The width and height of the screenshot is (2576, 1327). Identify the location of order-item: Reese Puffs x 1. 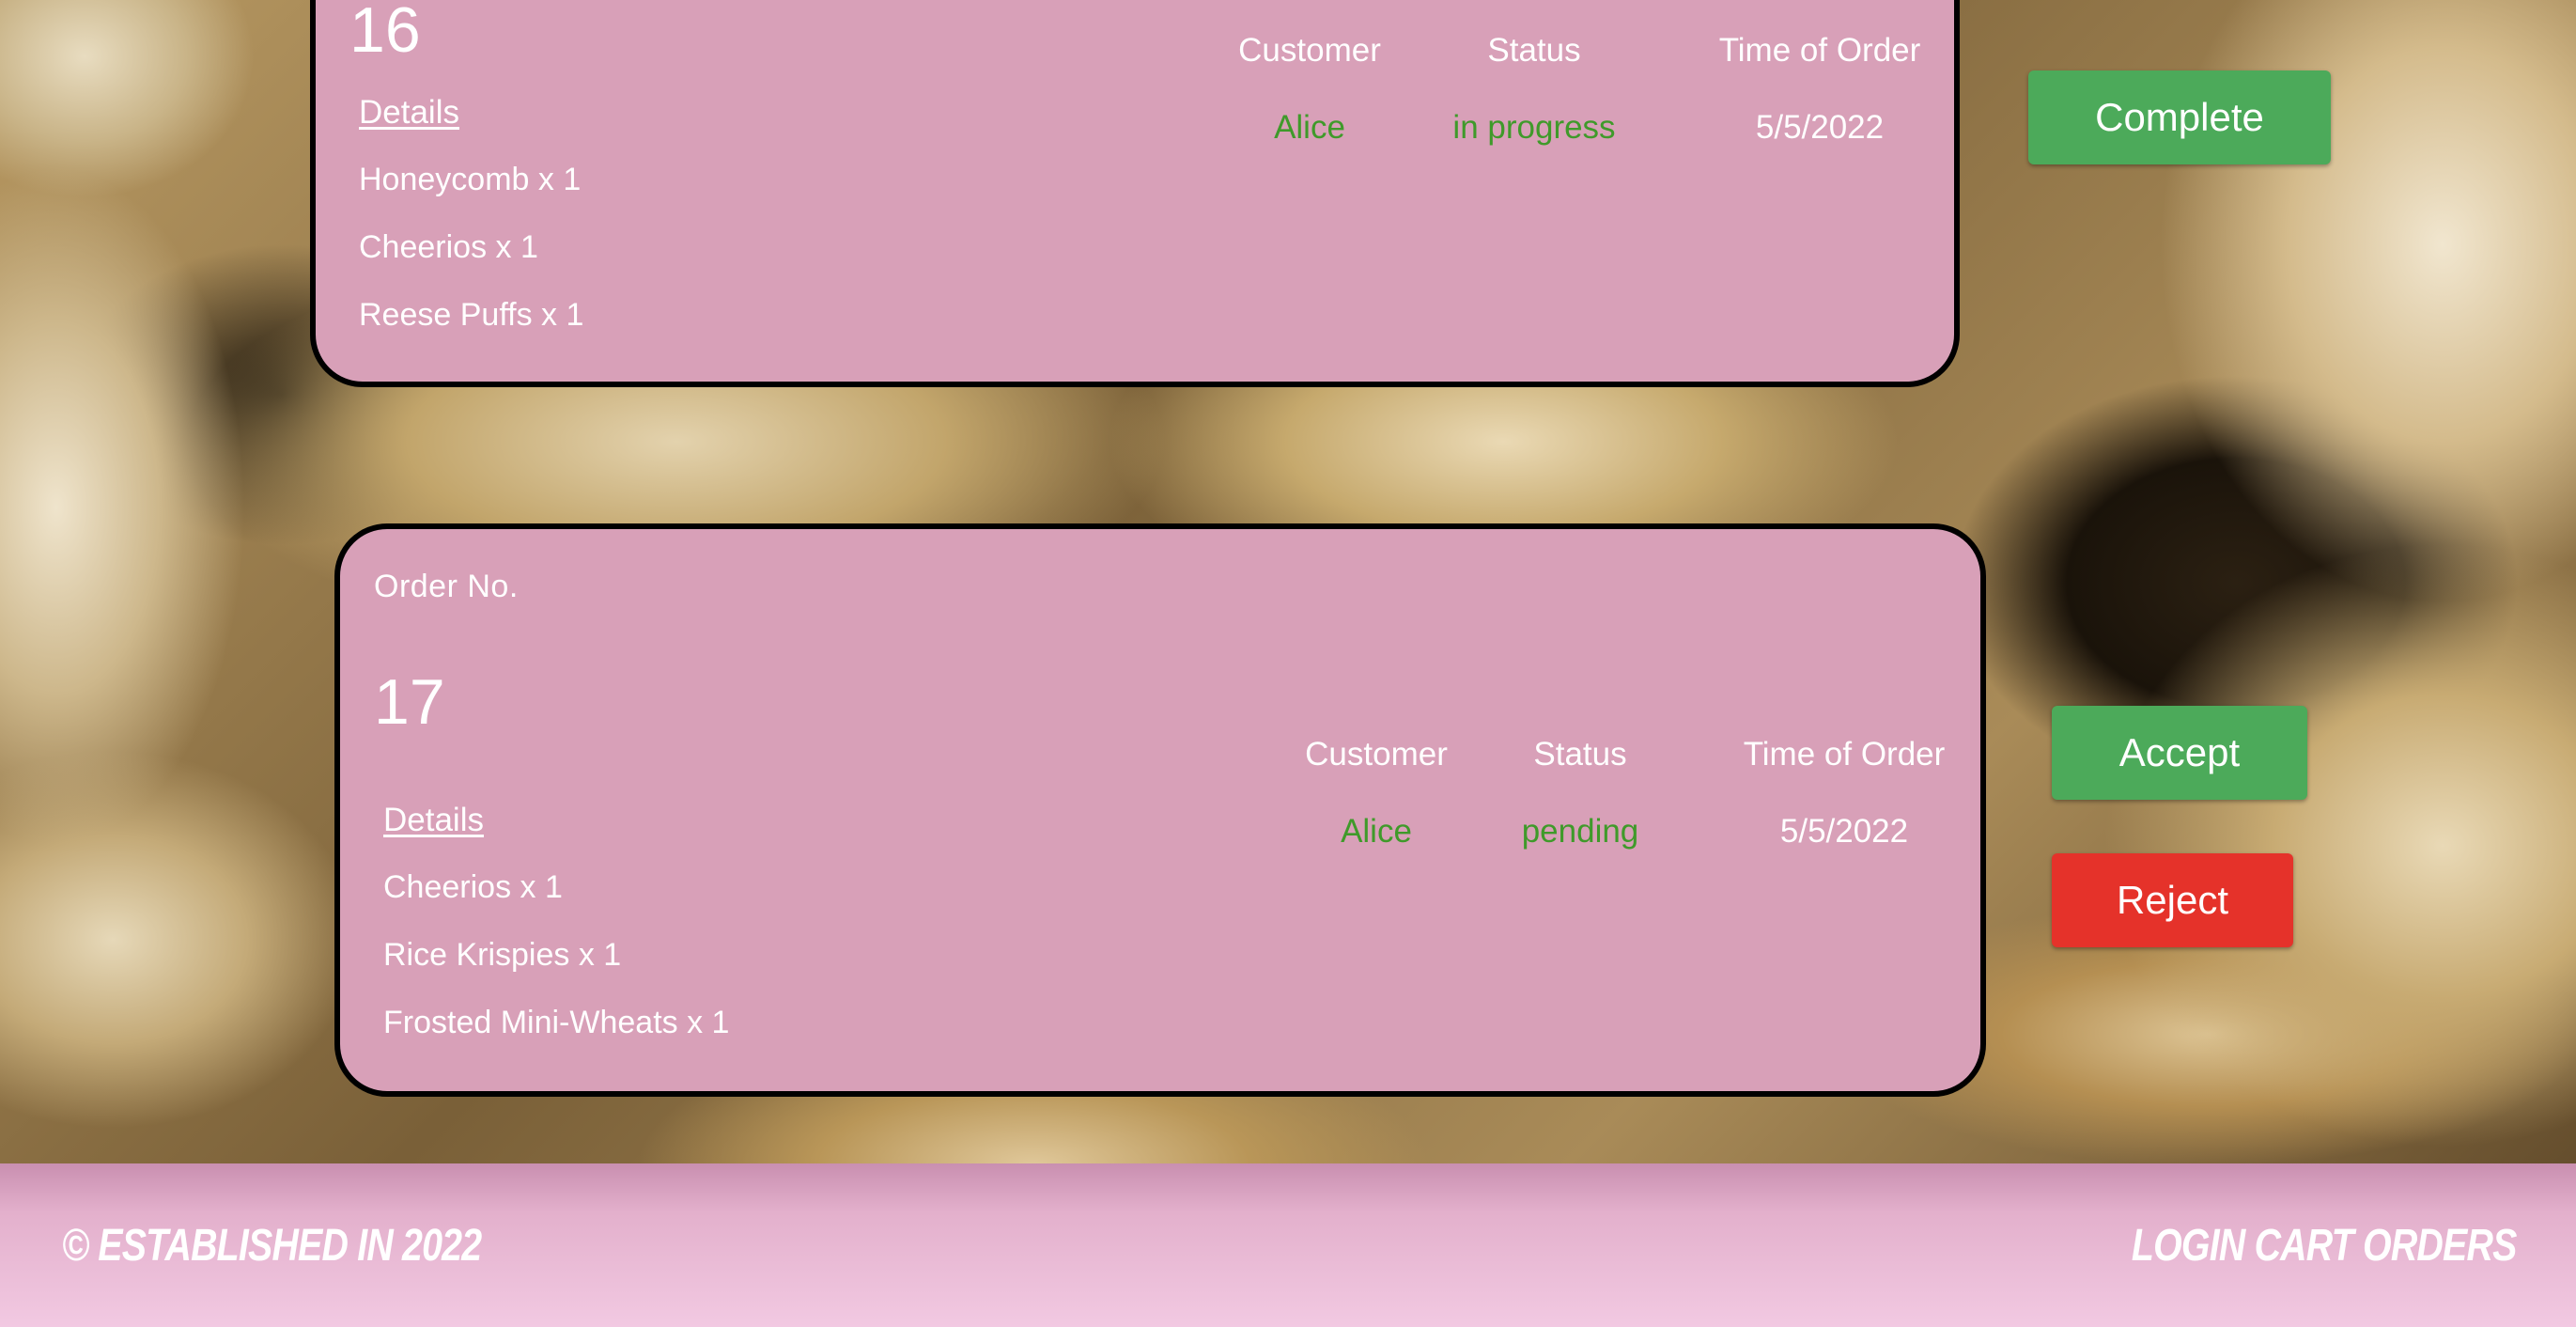
(472, 315).